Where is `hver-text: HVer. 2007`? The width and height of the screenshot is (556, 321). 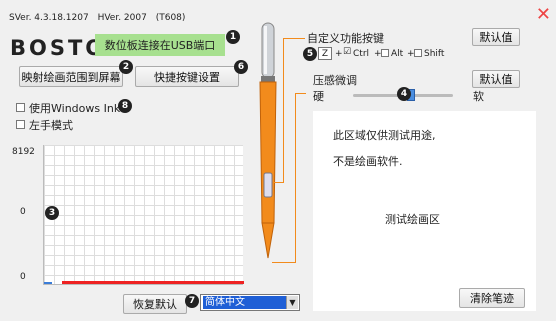
hver-text: HVer. 2007 is located at coordinates (122, 18).